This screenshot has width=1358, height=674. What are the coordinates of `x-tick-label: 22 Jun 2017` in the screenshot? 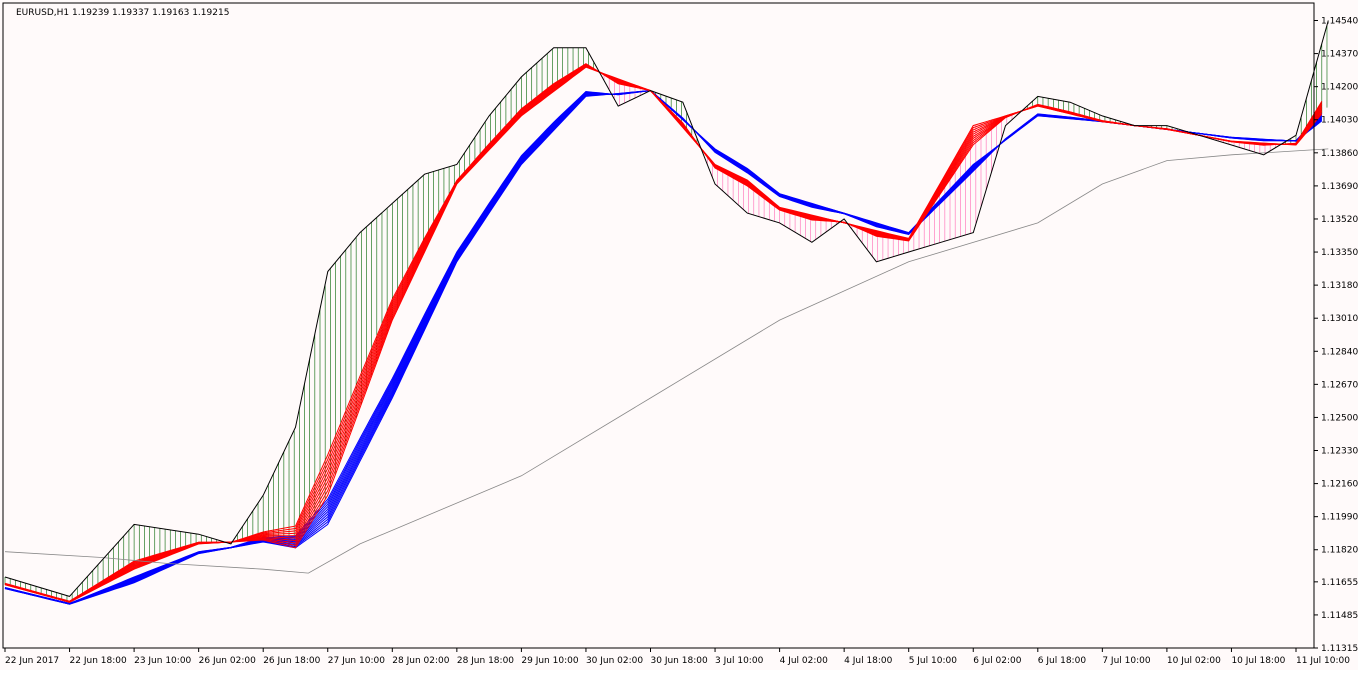 It's located at (32, 661).